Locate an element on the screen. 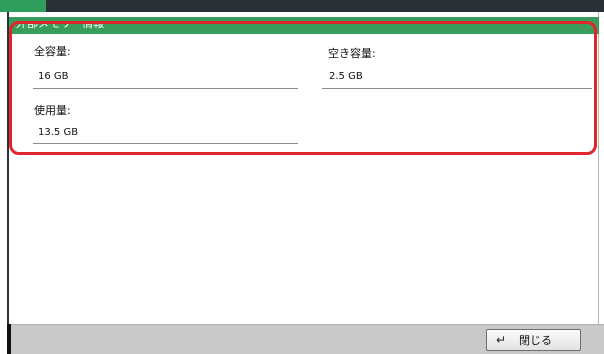 The width and height of the screenshot is (604, 354). used-capacity-value: 13.5 GB is located at coordinates (58, 132).